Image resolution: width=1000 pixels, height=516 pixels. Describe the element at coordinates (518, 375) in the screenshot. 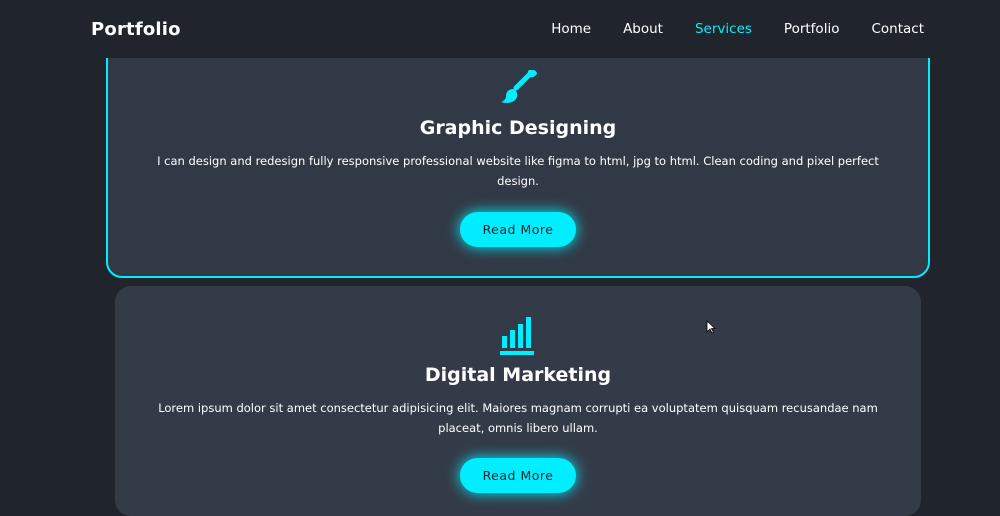

I see `service-title: Digital Marketing` at that location.